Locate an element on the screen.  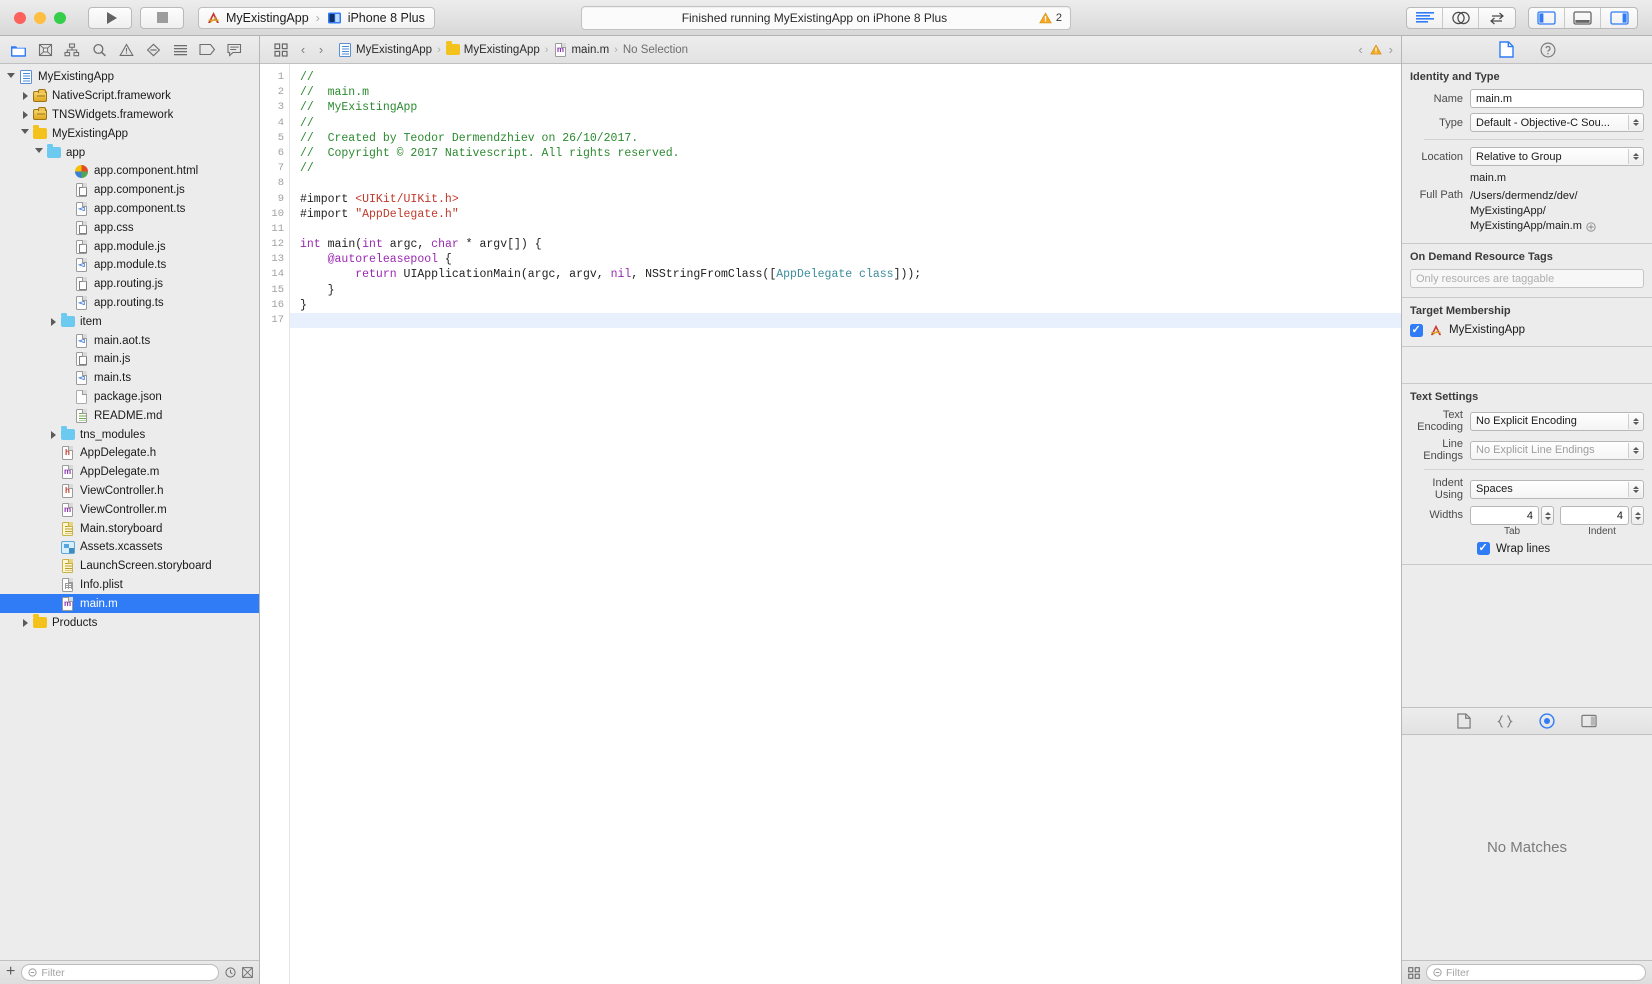
source-control-filter-icon is located at coordinates (247, 972).